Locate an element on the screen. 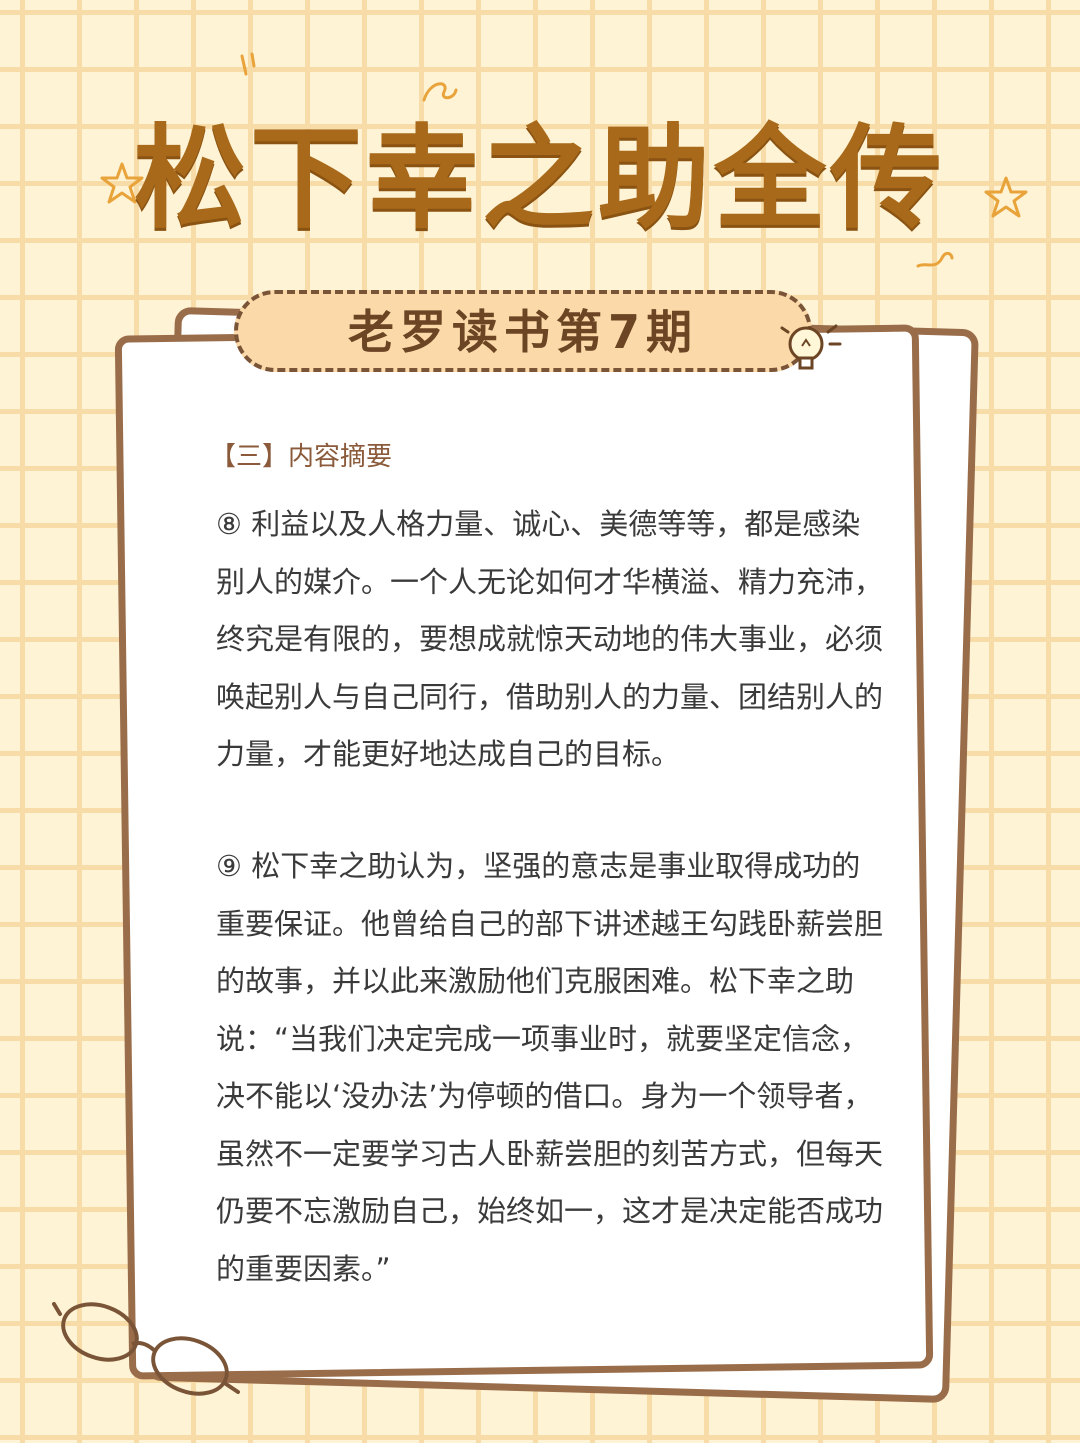 The width and height of the screenshot is (1080, 1443). section-title: 【三】内容摘要 is located at coordinates (301, 457).